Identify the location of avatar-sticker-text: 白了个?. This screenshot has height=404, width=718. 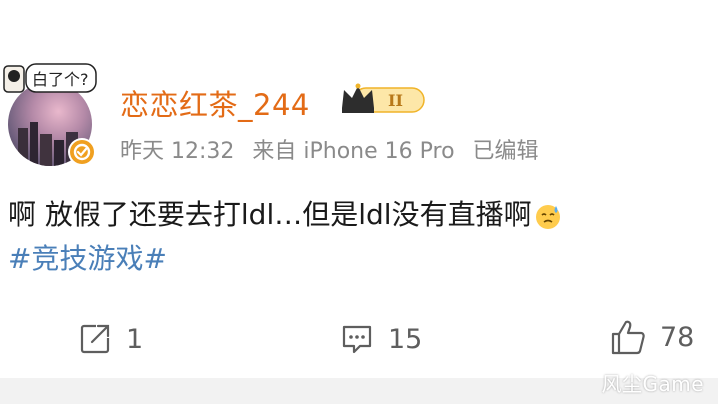
(60, 79).